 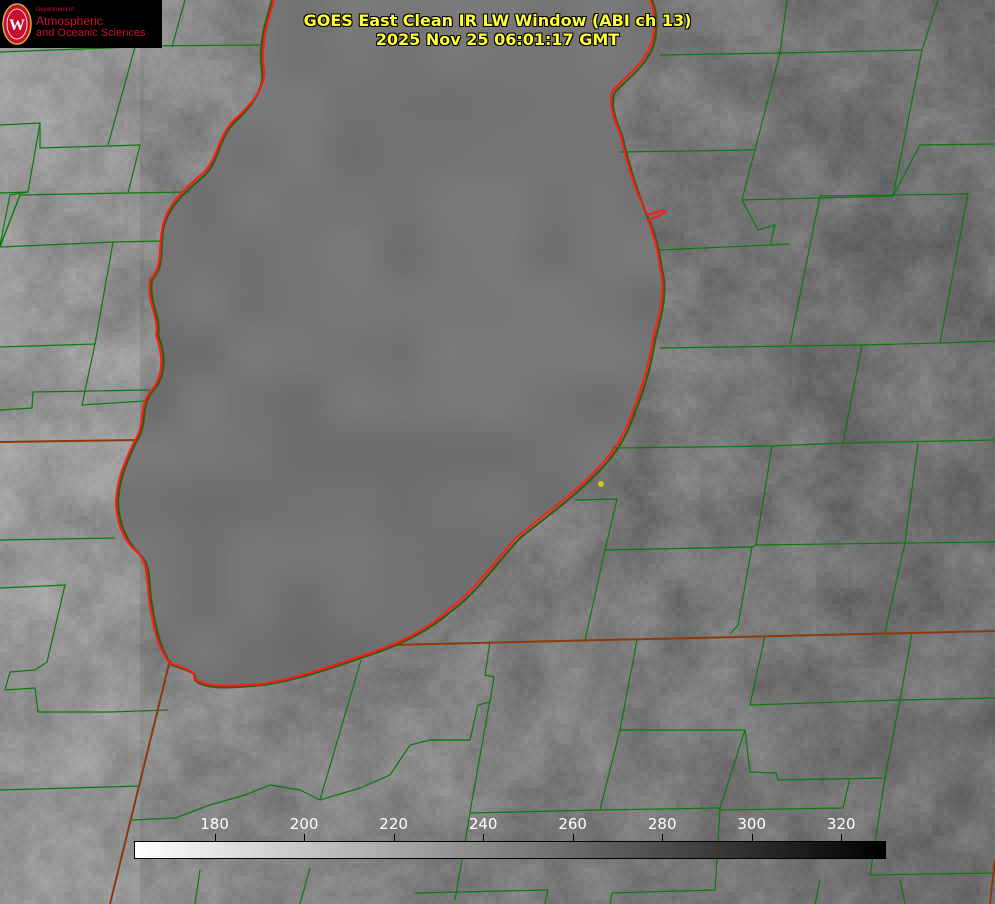 What do you see at coordinates (497, 39) in the screenshot?
I see `title-timestamp: 2025 Nov 25 06:01:17 GMT` at bounding box center [497, 39].